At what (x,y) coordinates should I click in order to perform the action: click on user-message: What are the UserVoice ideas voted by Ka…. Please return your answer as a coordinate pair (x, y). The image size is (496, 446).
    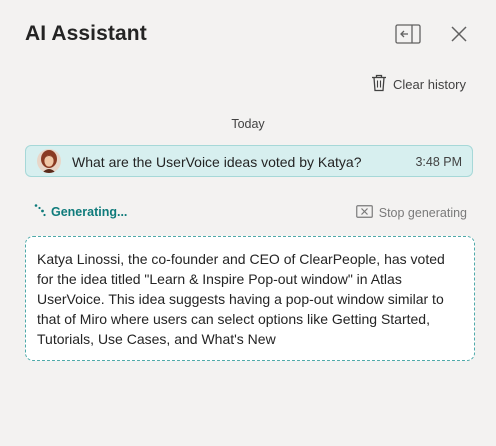
    Looking at the image, I should click on (249, 161).